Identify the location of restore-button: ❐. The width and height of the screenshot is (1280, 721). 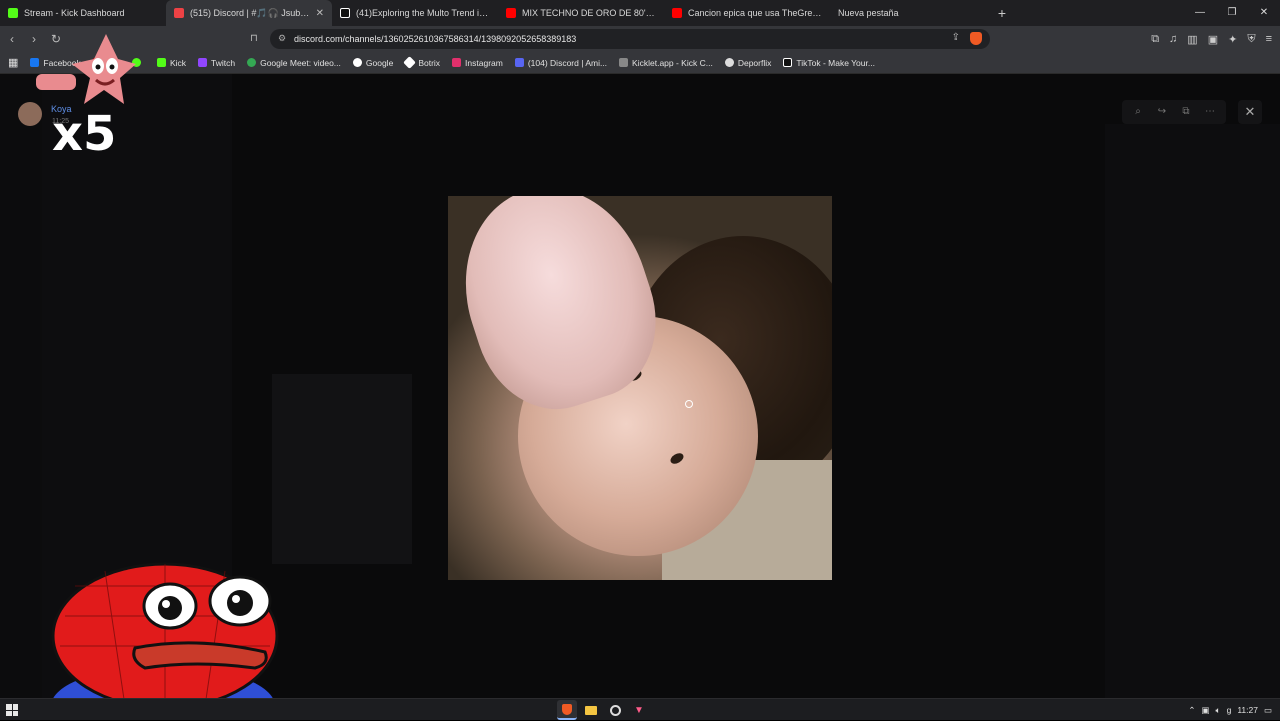
(1232, 13).